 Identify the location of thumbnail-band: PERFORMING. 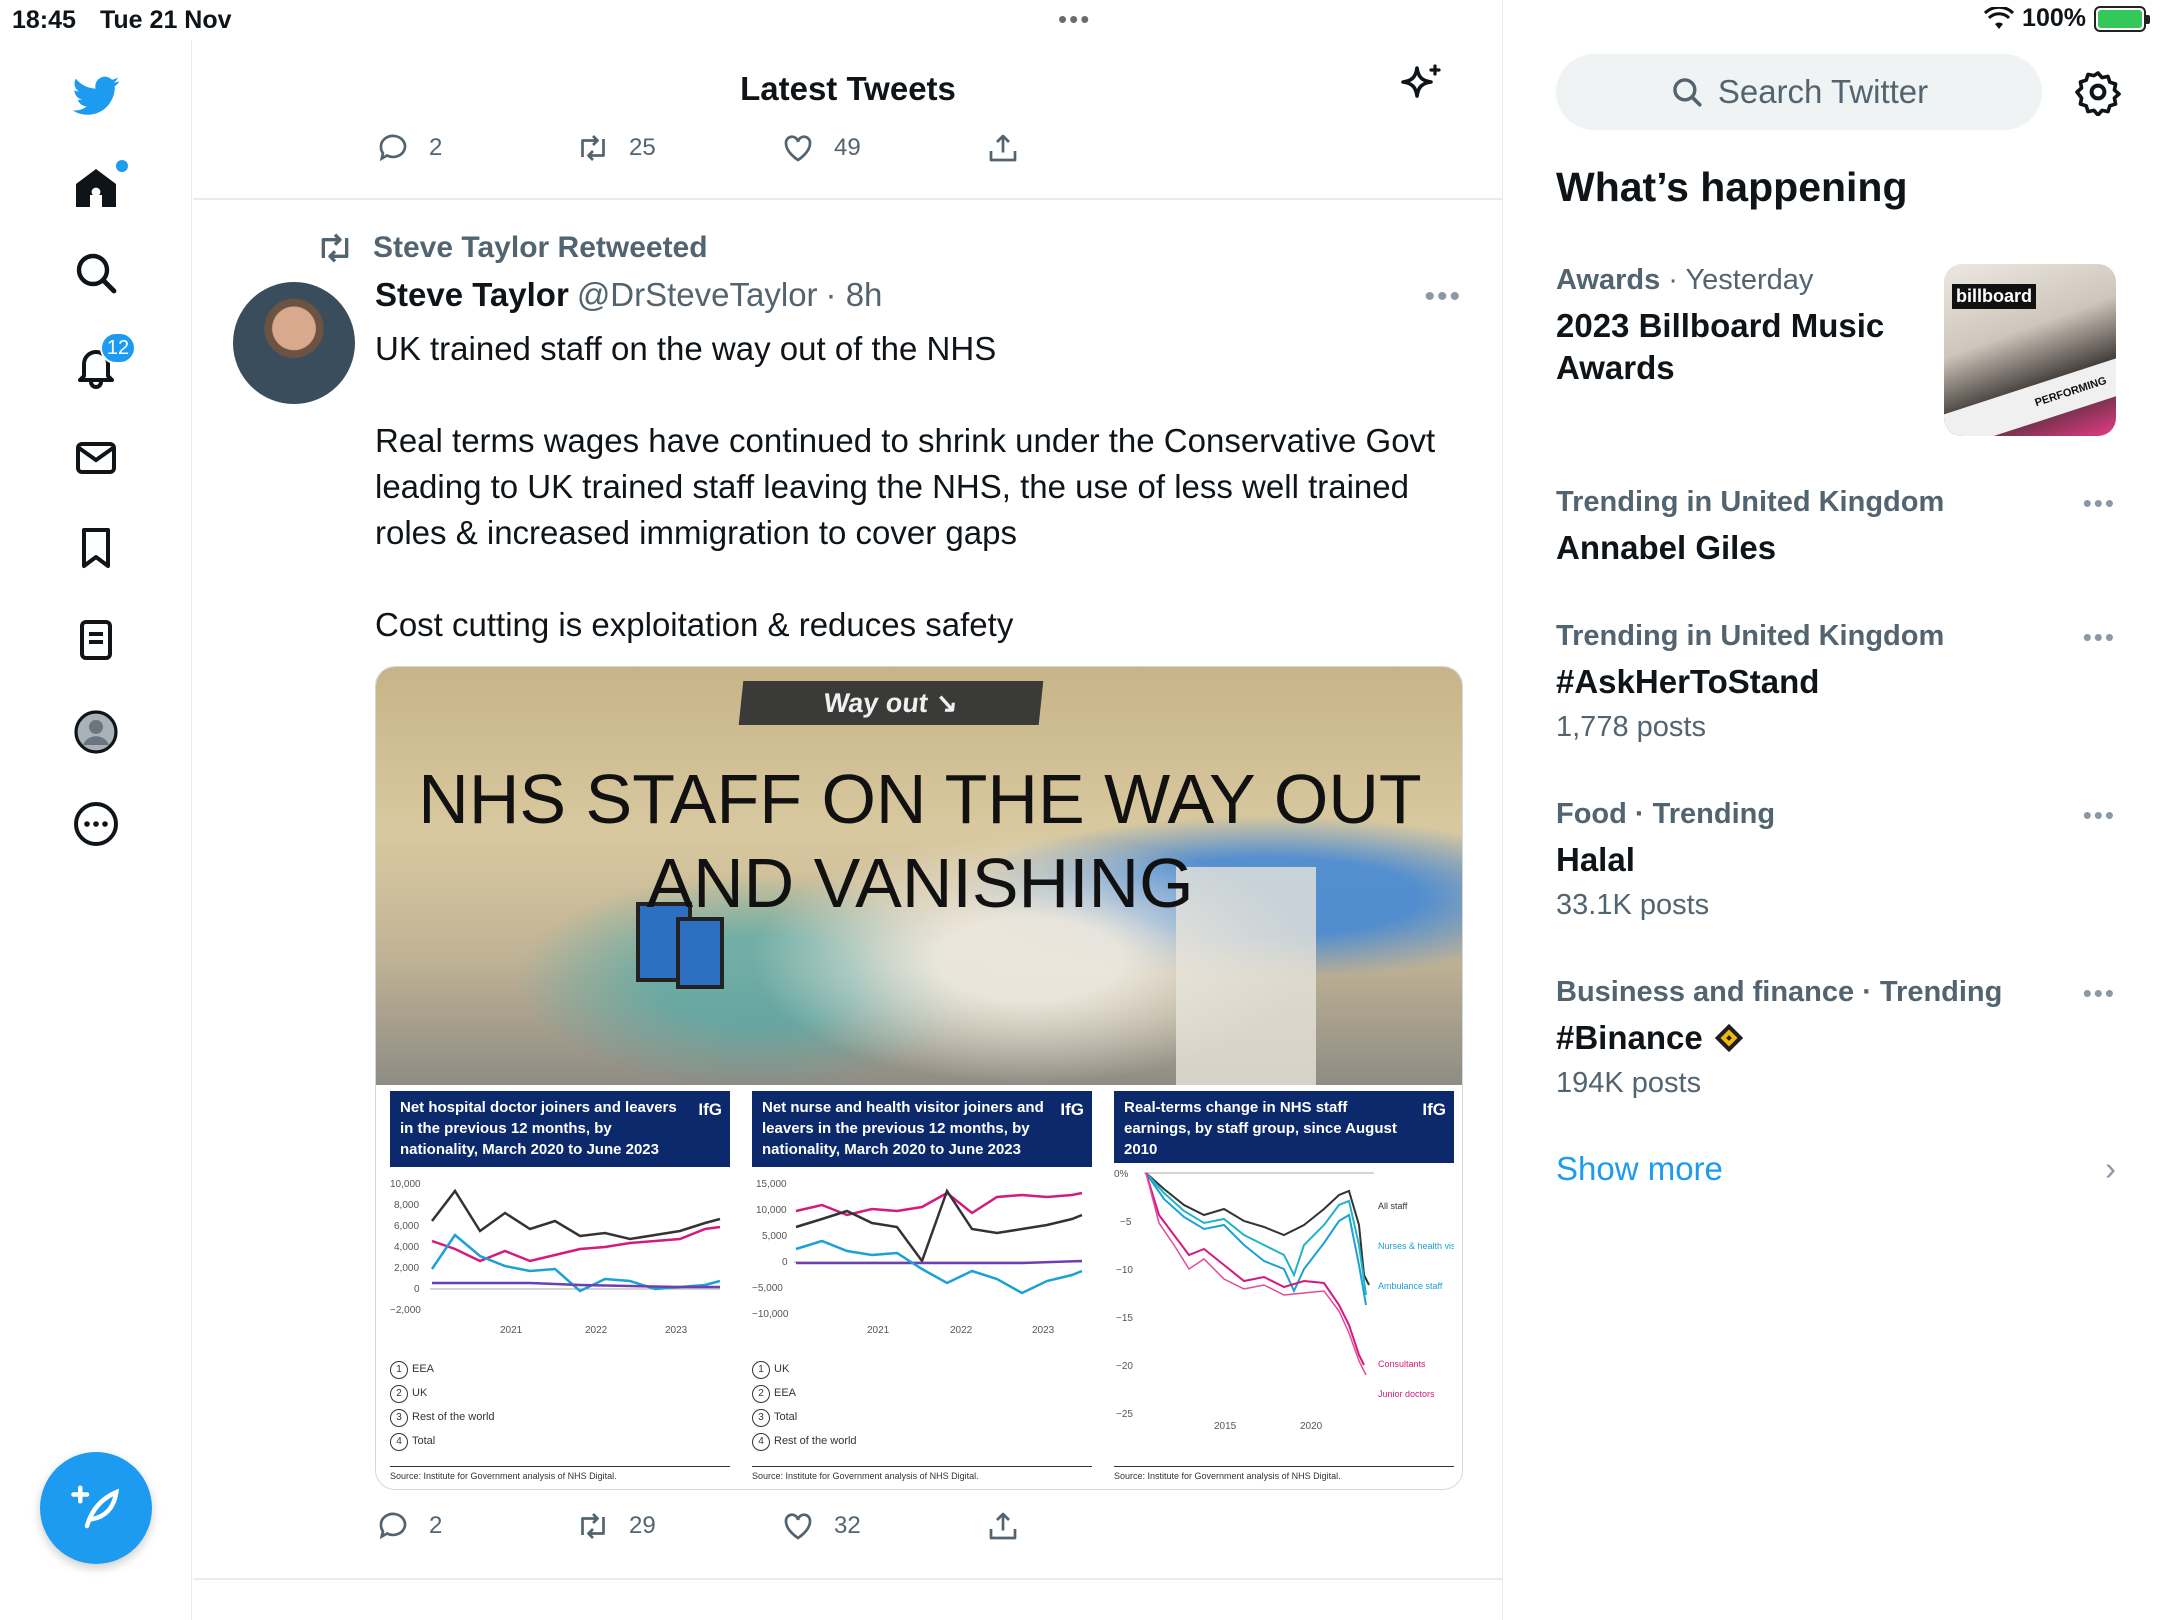
(2030, 395).